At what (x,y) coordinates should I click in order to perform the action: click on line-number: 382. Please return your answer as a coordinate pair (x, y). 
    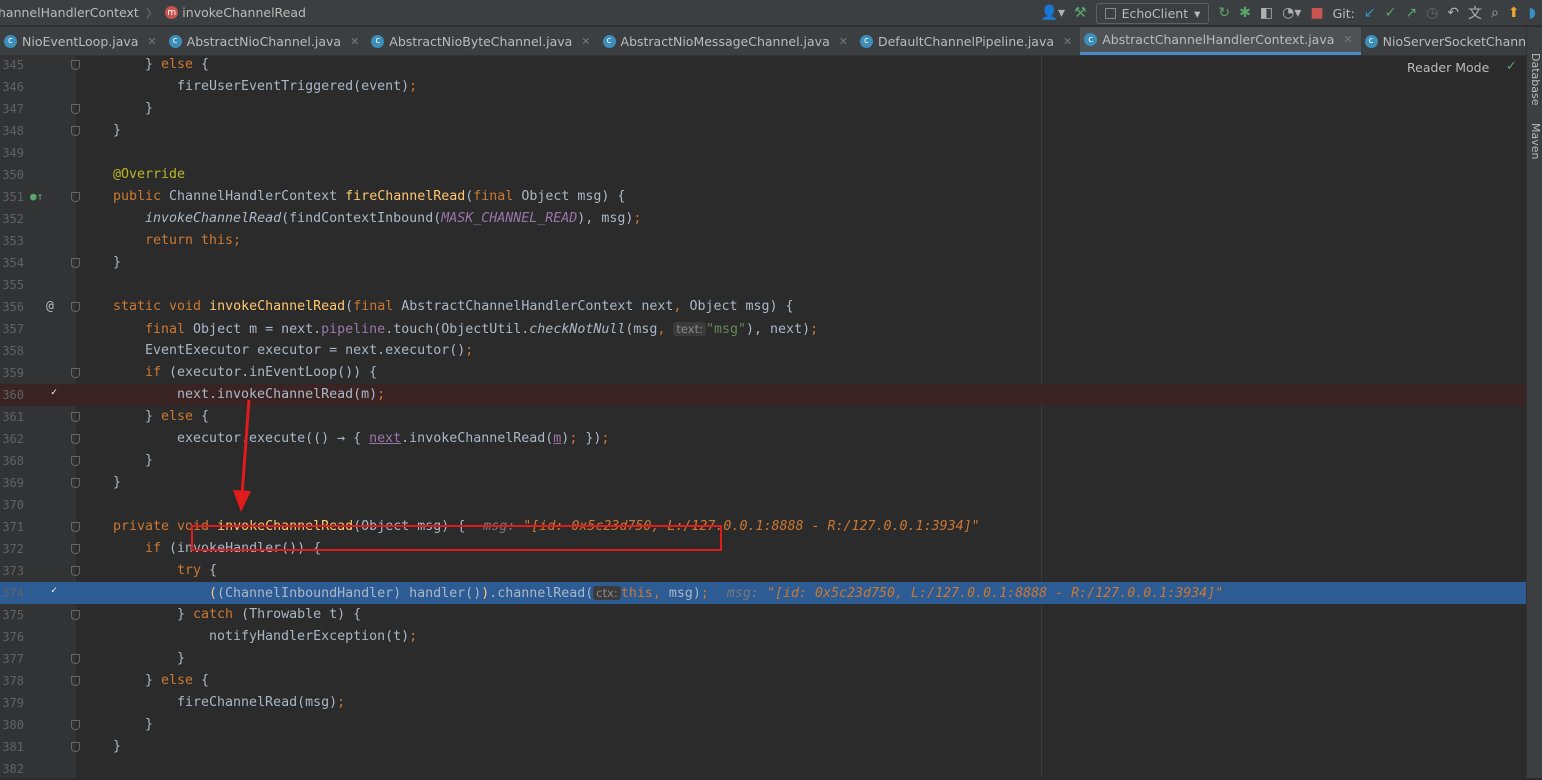
    Looking at the image, I should click on (12, 769).